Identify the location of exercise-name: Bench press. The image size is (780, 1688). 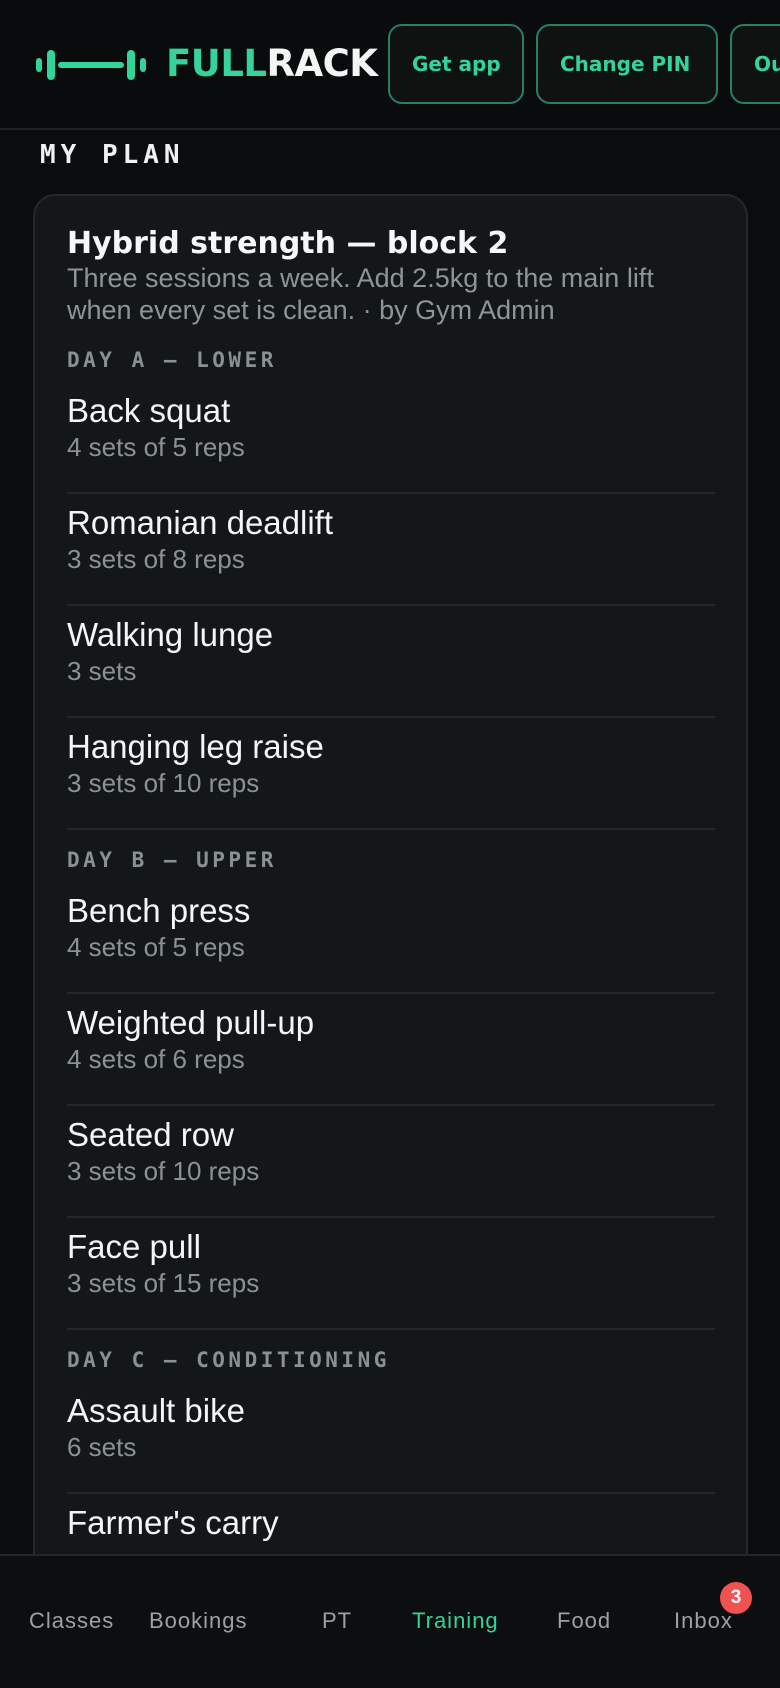
(159, 910).